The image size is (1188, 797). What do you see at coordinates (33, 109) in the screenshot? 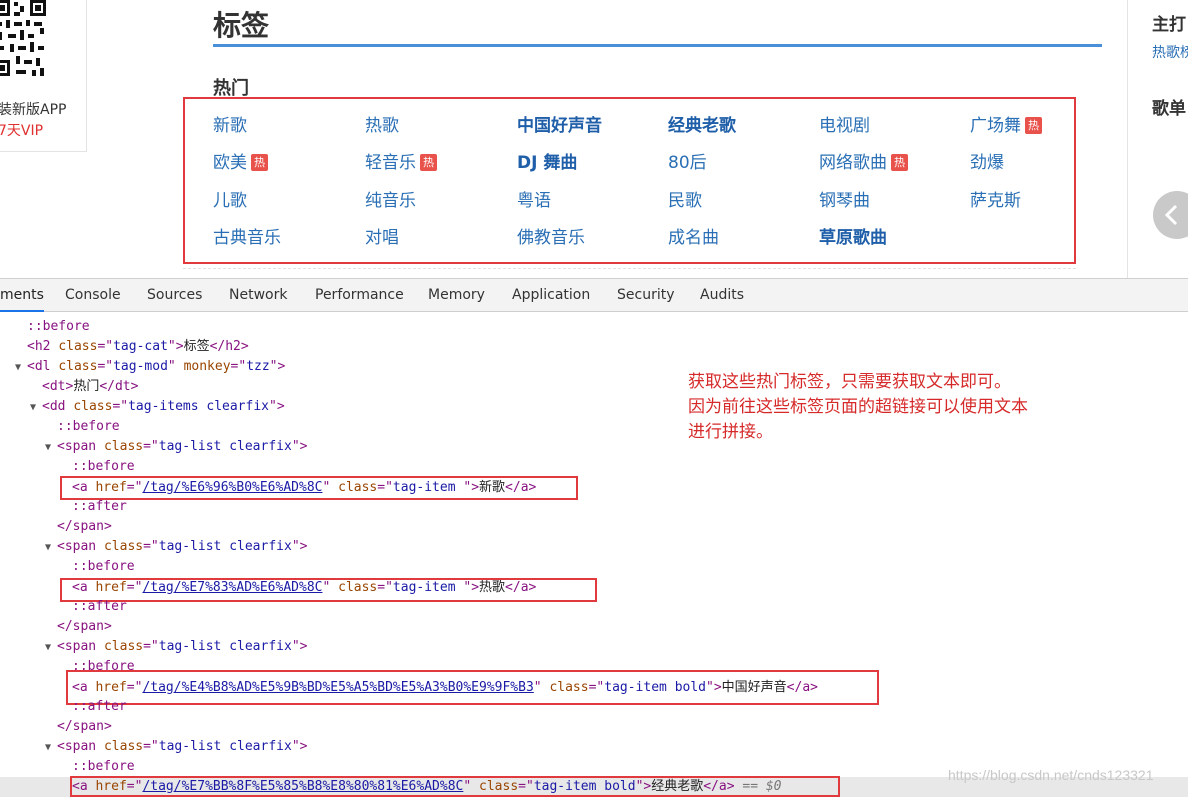
I see `download-app-text: 装新版APP` at bounding box center [33, 109].